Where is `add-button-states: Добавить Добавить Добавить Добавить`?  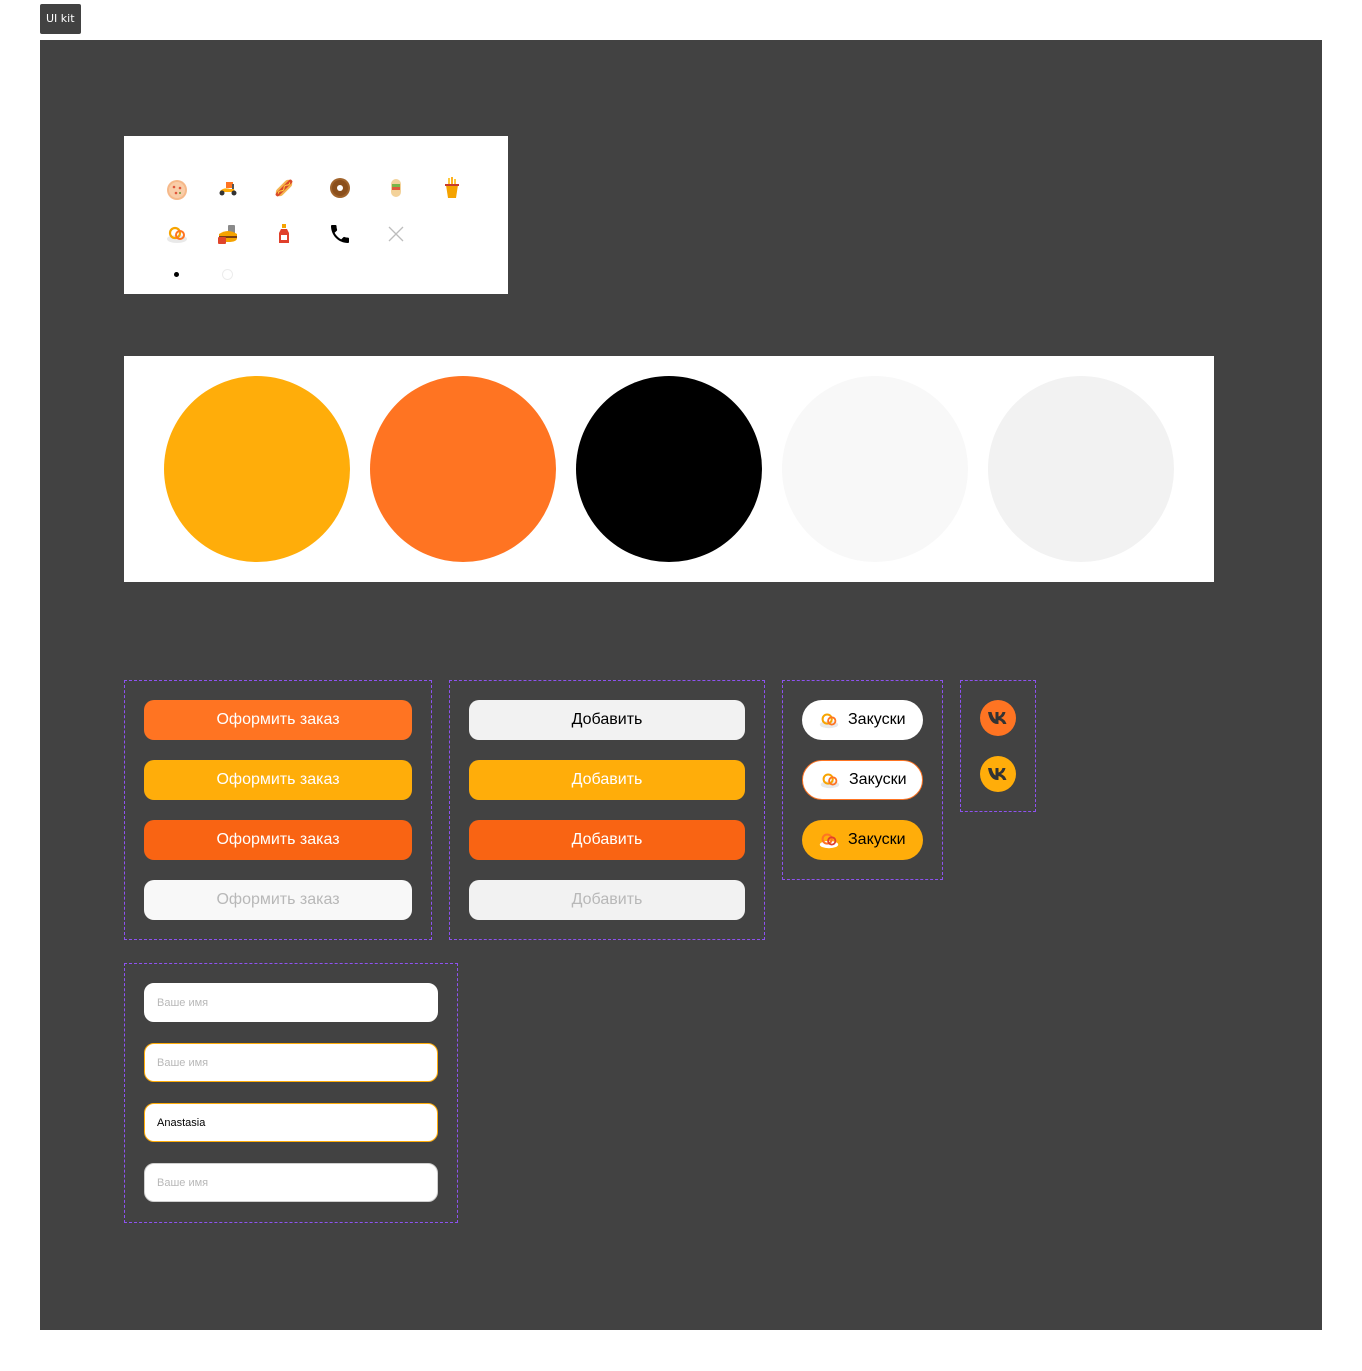 add-button-states: Добавить Добавить Добавить Добавить is located at coordinates (607, 810).